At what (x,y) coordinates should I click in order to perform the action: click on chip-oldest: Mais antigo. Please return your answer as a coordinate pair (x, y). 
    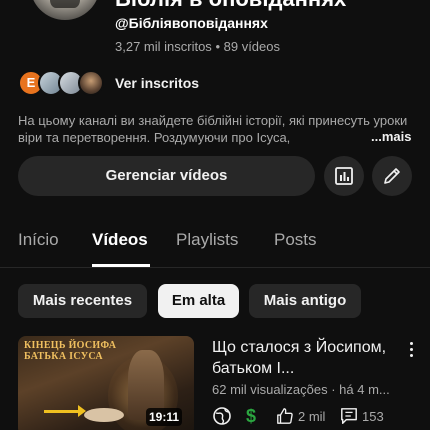
    Looking at the image, I should click on (305, 301).